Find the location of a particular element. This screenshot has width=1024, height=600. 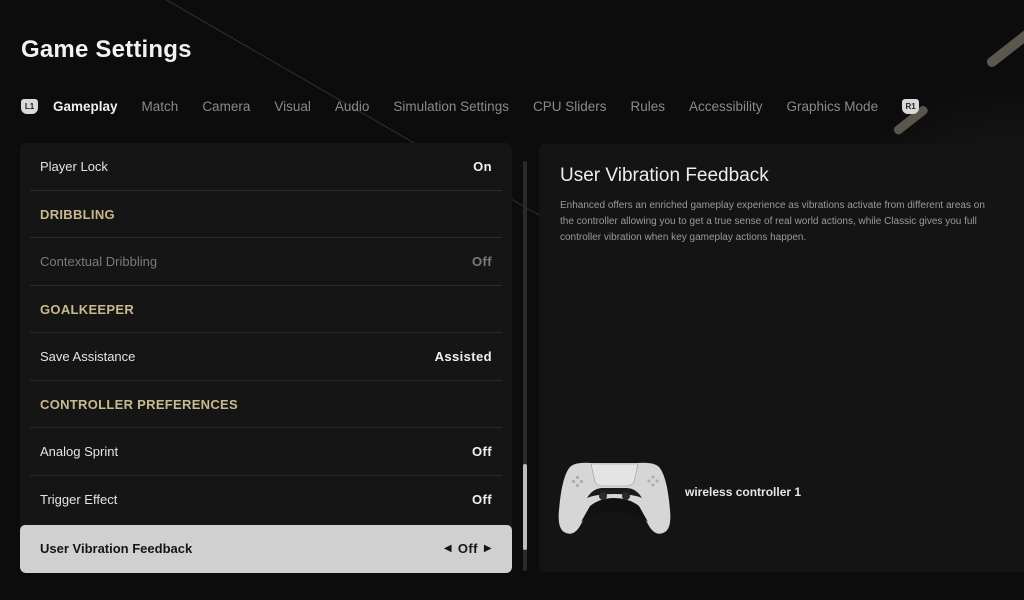

setting-row-save-assistance: Save Assistance Assisted is located at coordinates (266, 357).